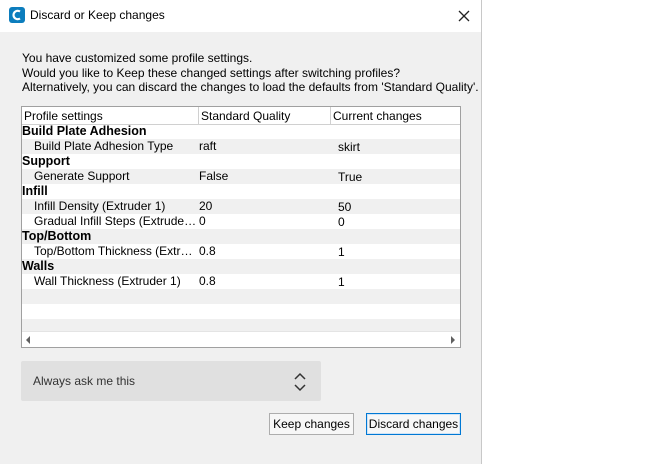 Image resolution: width=660 pixels, height=464 pixels. What do you see at coordinates (28, 340) in the screenshot?
I see `scroll-left-arrow-icon` at bounding box center [28, 340].